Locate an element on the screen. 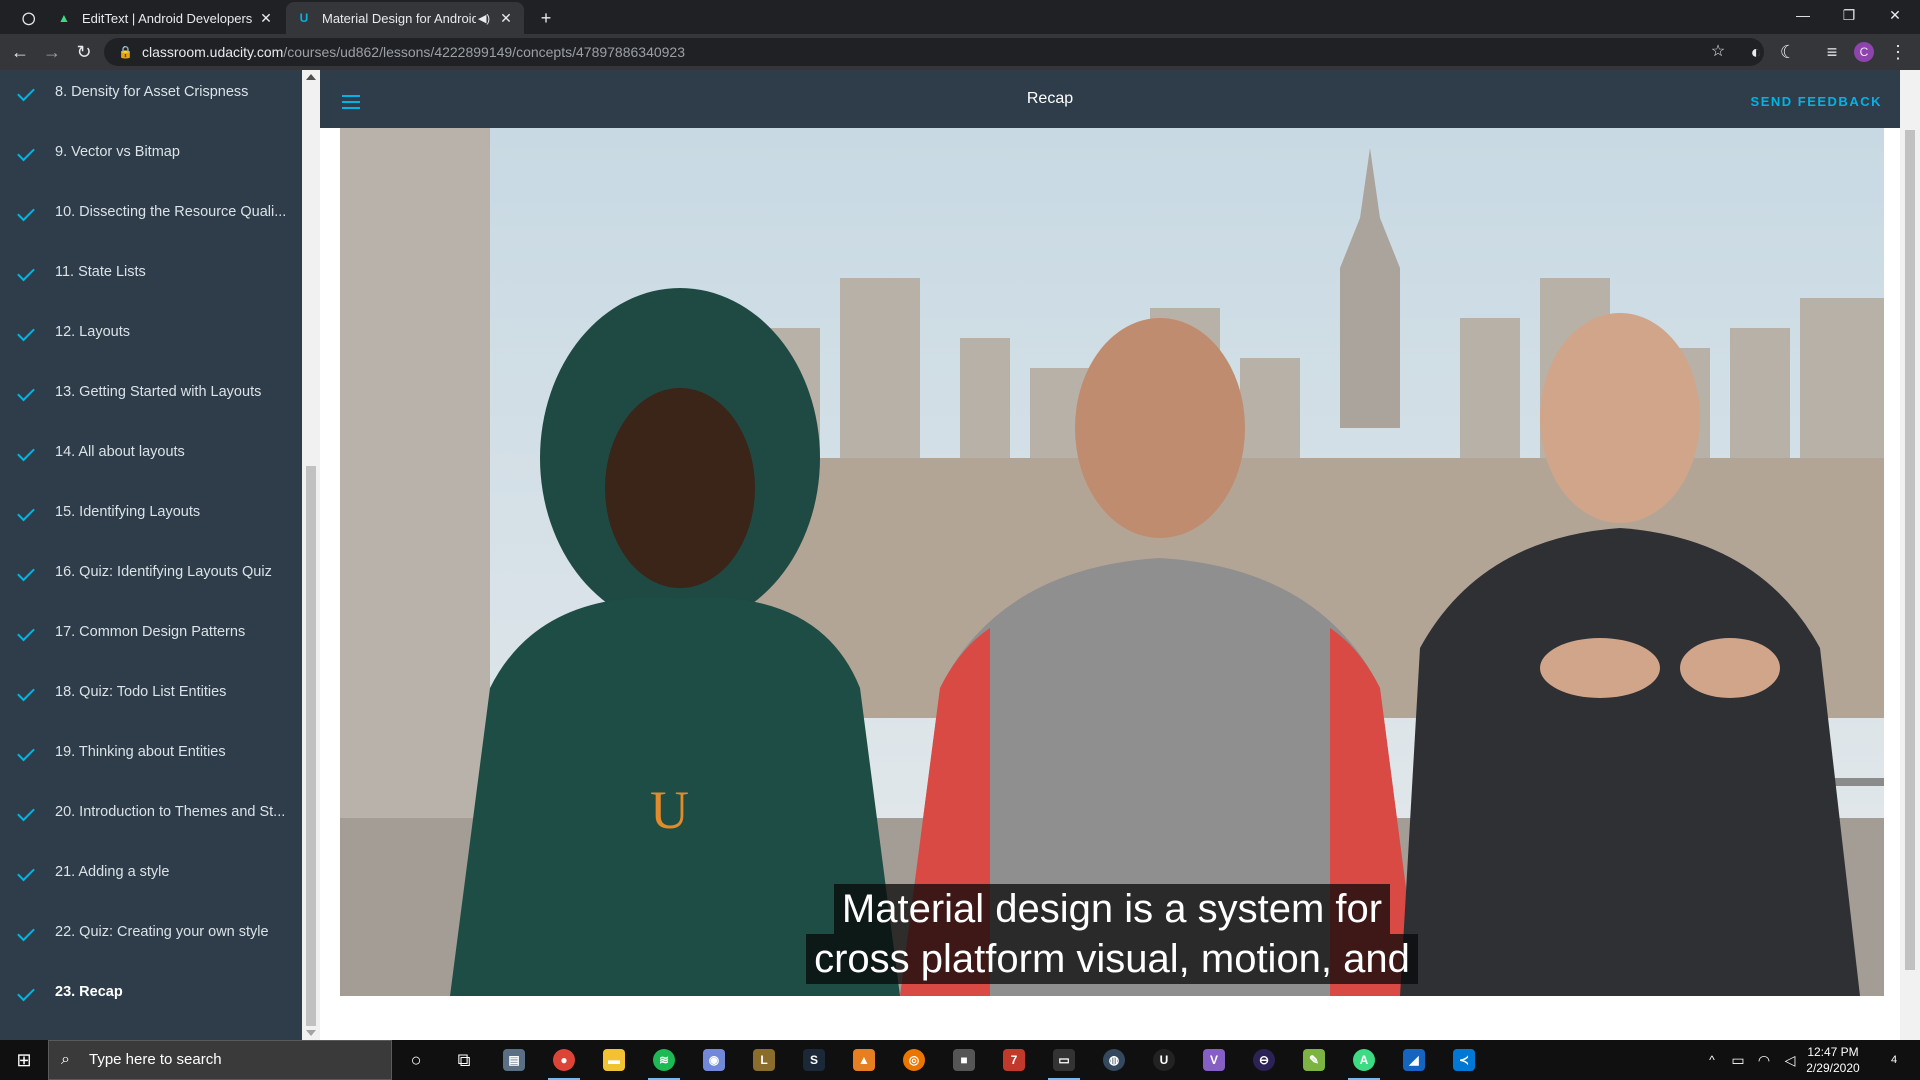  extension-contrast-icon: ◐ is located at coordinates (1756, 52).